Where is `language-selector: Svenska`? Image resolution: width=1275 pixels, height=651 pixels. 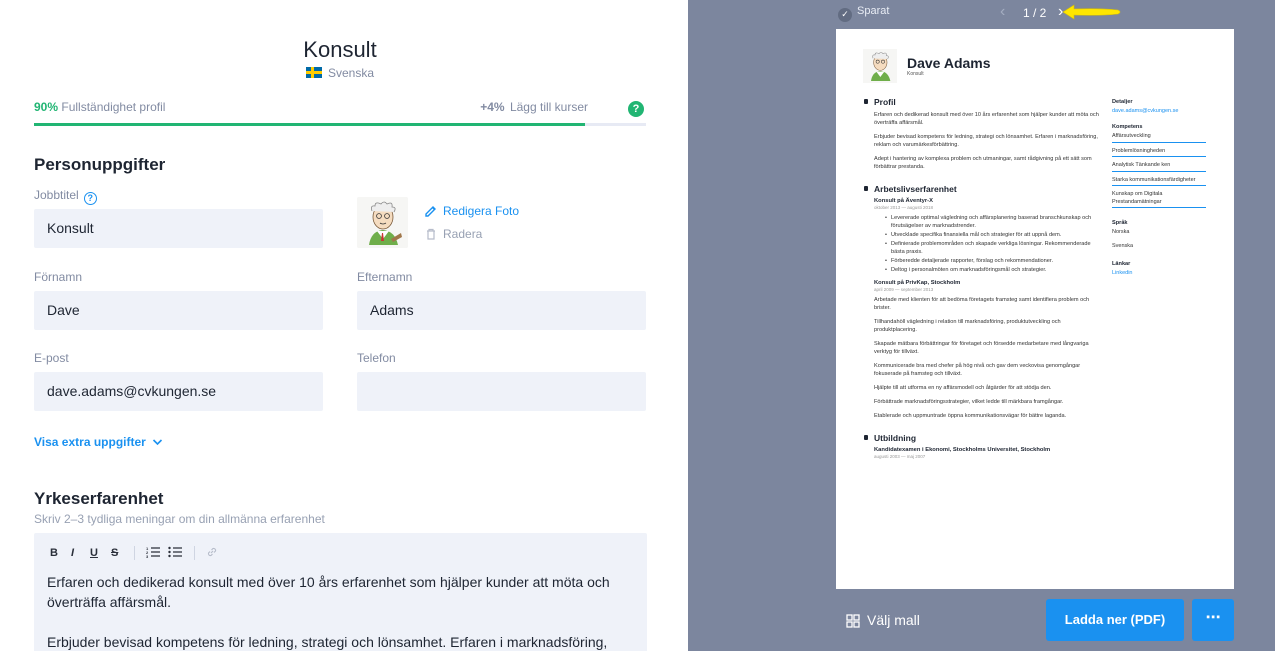
language-selector: Svenska is located at coordinates (340, 73).